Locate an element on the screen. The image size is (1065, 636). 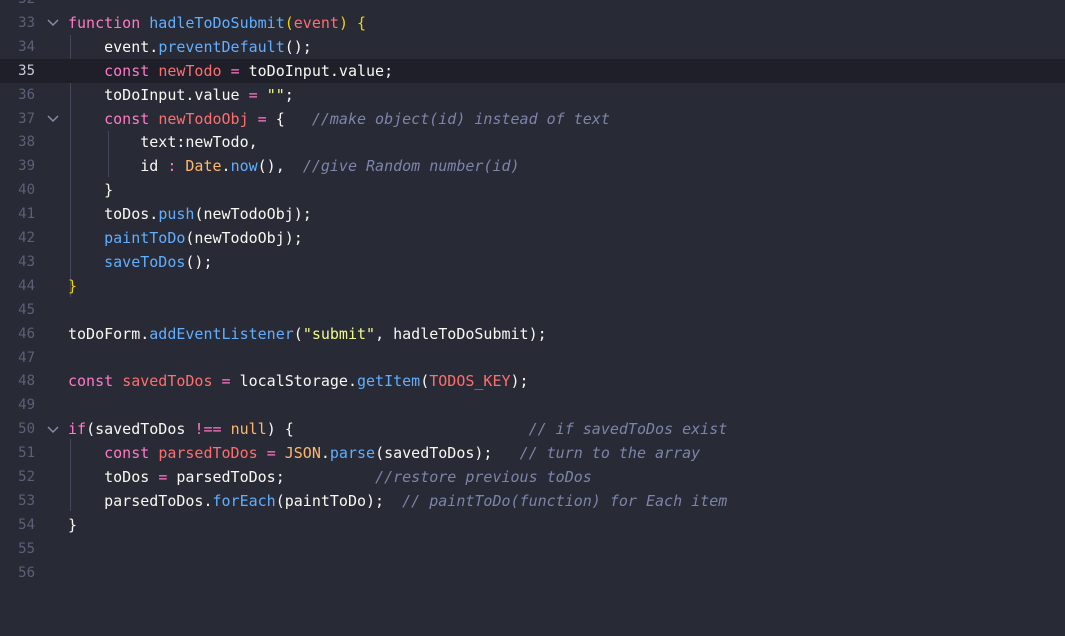
code-token: //give Random number(id) is located at coordinates (411, 166).